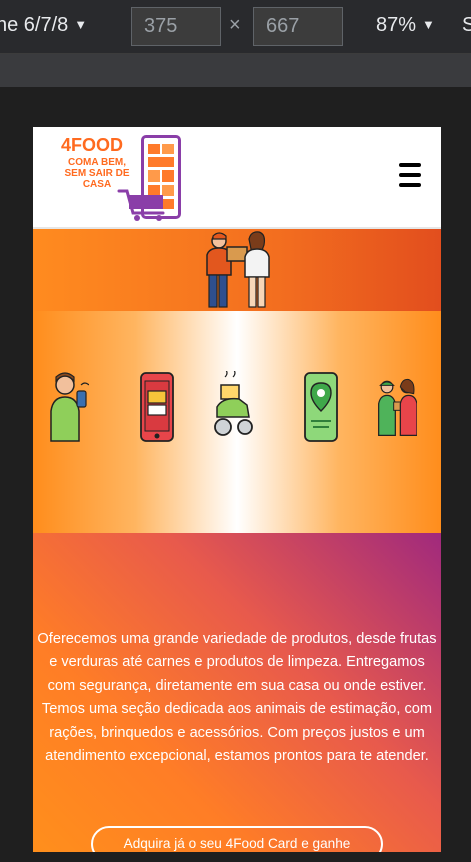  What do you see at coordinates (92, 145) in the screenshot?
I see `logo-title: 4FOOD` at bounding box center [92, 145].